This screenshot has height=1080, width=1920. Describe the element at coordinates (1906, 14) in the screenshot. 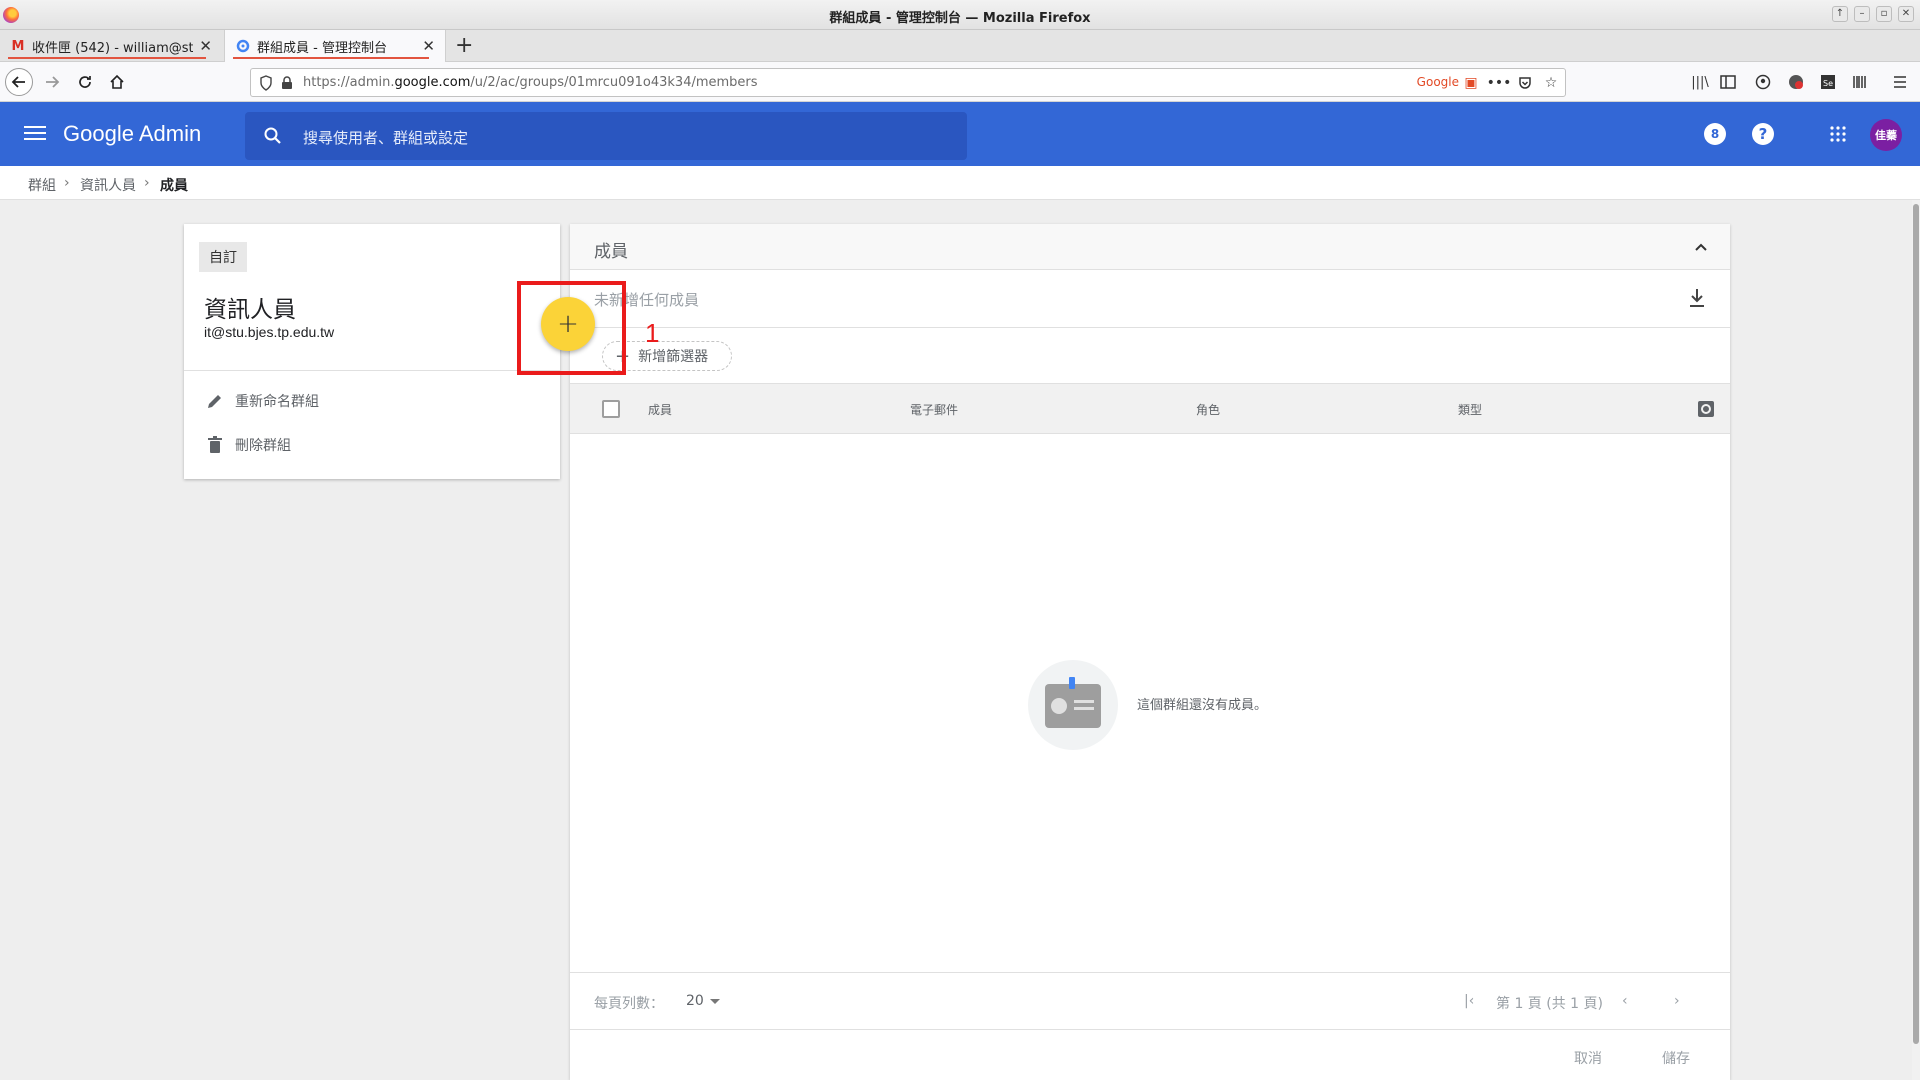

I see `window-close-button: ✕` at that location.